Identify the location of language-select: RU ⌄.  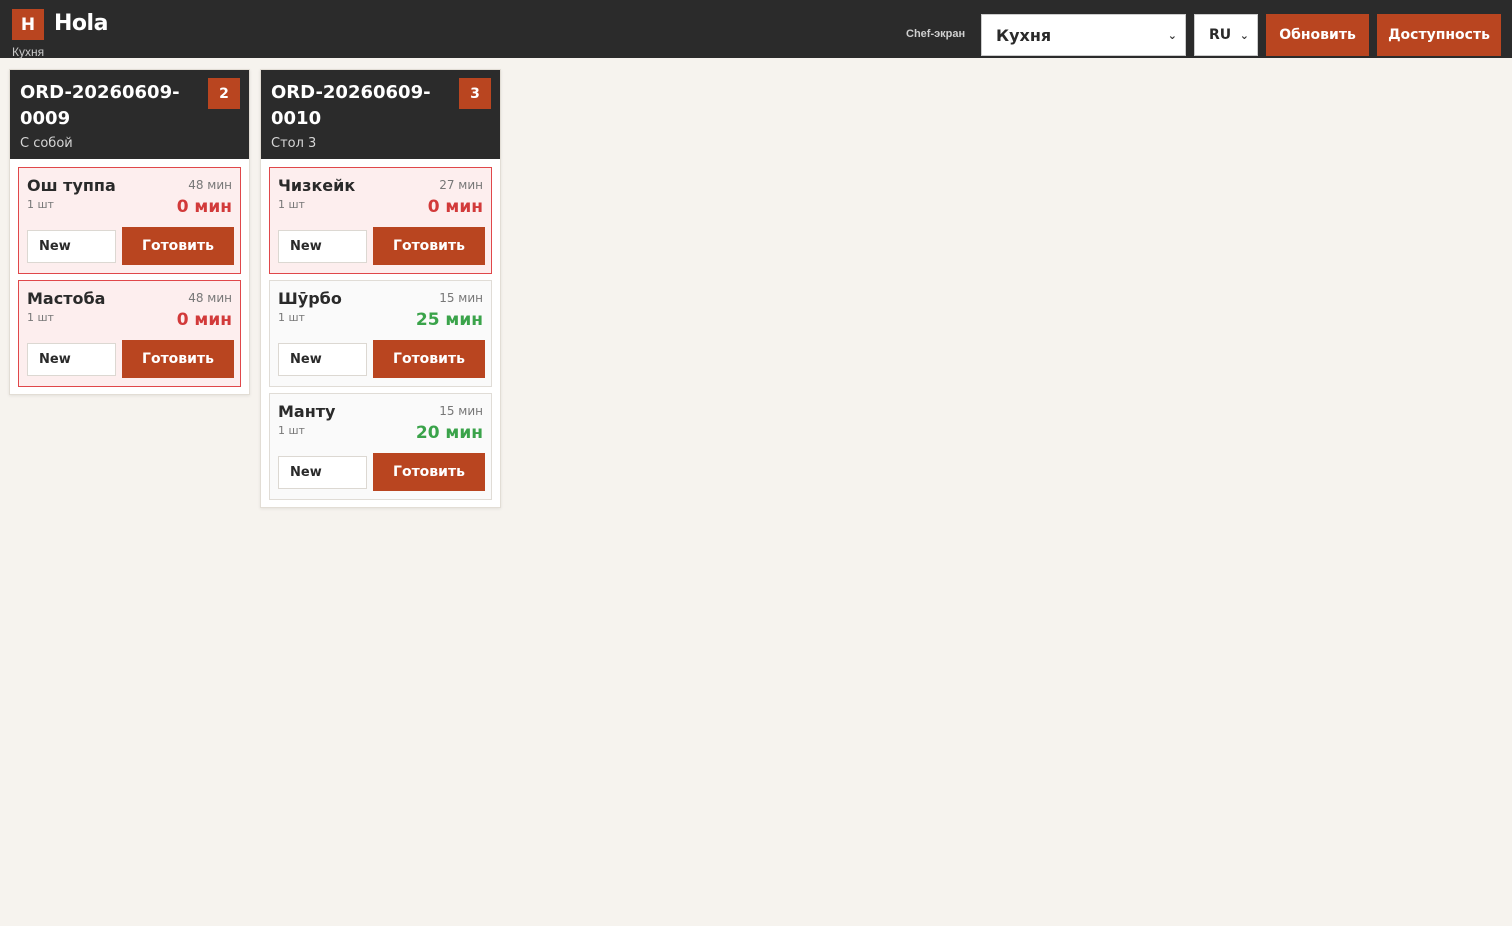
(1226, 35).